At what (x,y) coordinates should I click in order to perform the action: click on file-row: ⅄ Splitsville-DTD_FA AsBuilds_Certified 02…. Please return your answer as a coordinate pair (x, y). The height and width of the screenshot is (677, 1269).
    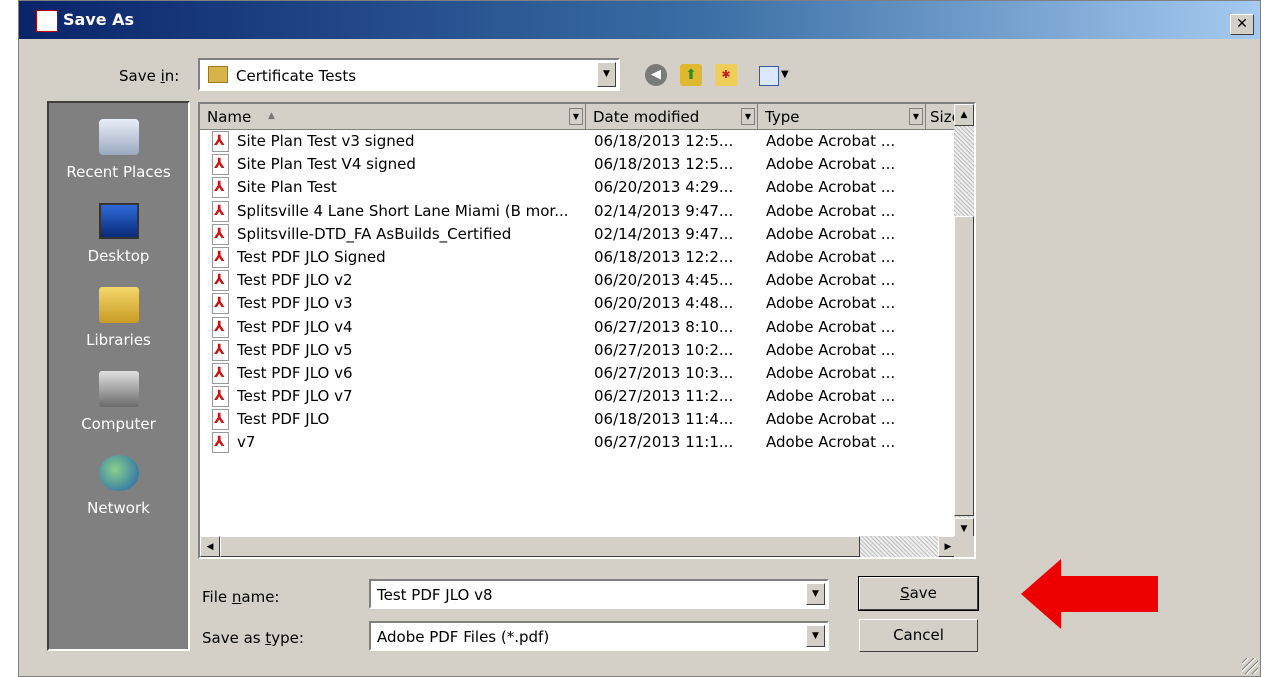
    Looking at the image, I should click on (580, 234).